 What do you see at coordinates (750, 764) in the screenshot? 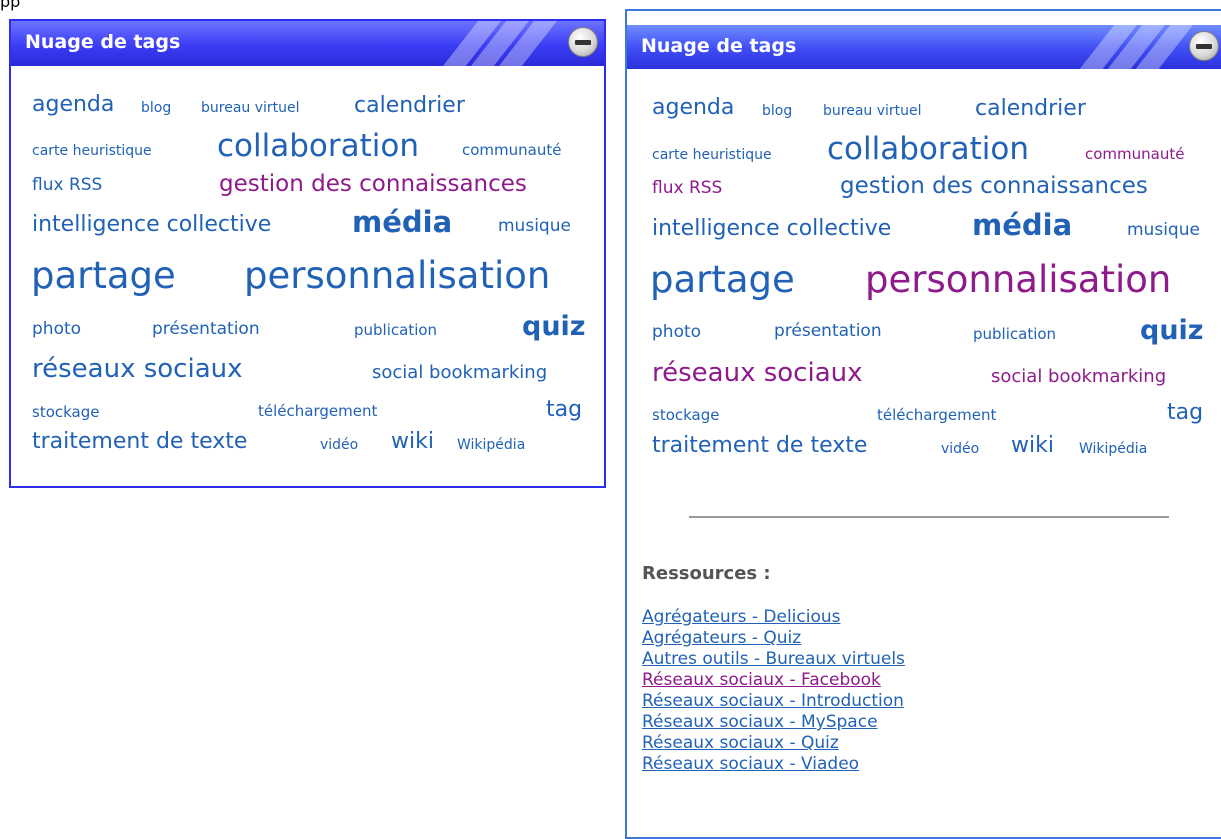
I see `resource-link: Réseaux sociaux - Viadeo` at bounding box center [750, 764].